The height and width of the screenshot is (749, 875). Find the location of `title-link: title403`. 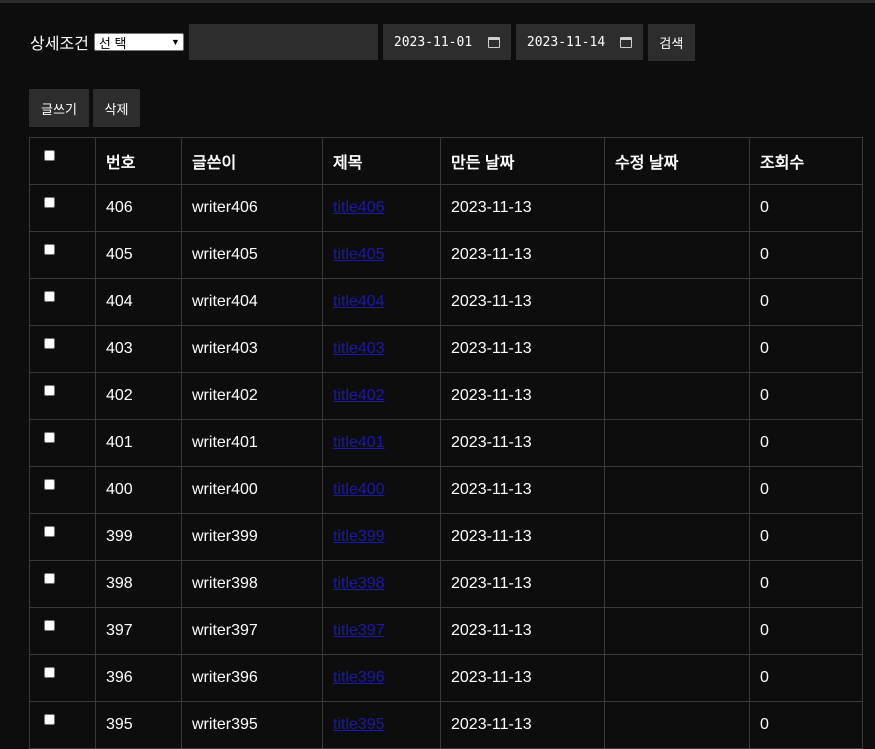

title-link: title403 is located at coordinates (359, 348).